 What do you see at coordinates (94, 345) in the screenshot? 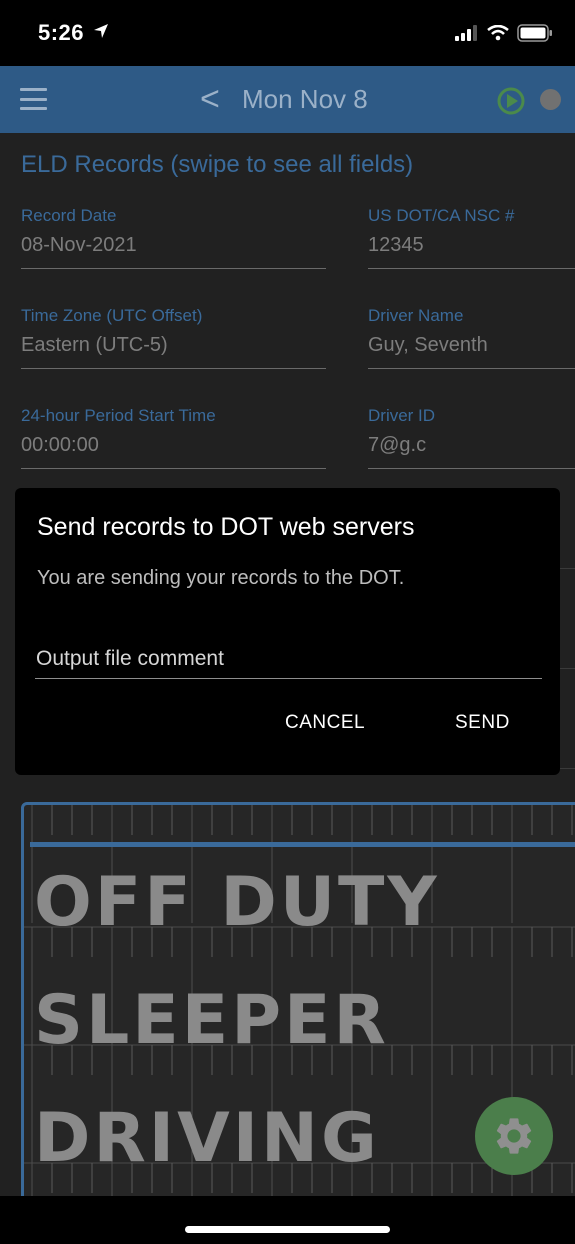
I see `field-value: Eastern (UTC-5)` at bounding box center [94, 345].